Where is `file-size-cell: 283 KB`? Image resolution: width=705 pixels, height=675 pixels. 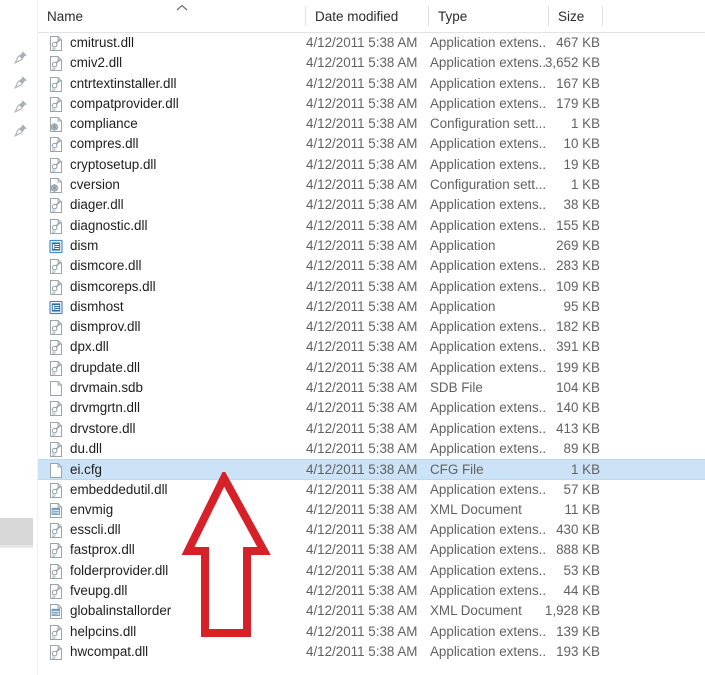
file-size-cell: 283 KB is located at coordinates (578, 266).